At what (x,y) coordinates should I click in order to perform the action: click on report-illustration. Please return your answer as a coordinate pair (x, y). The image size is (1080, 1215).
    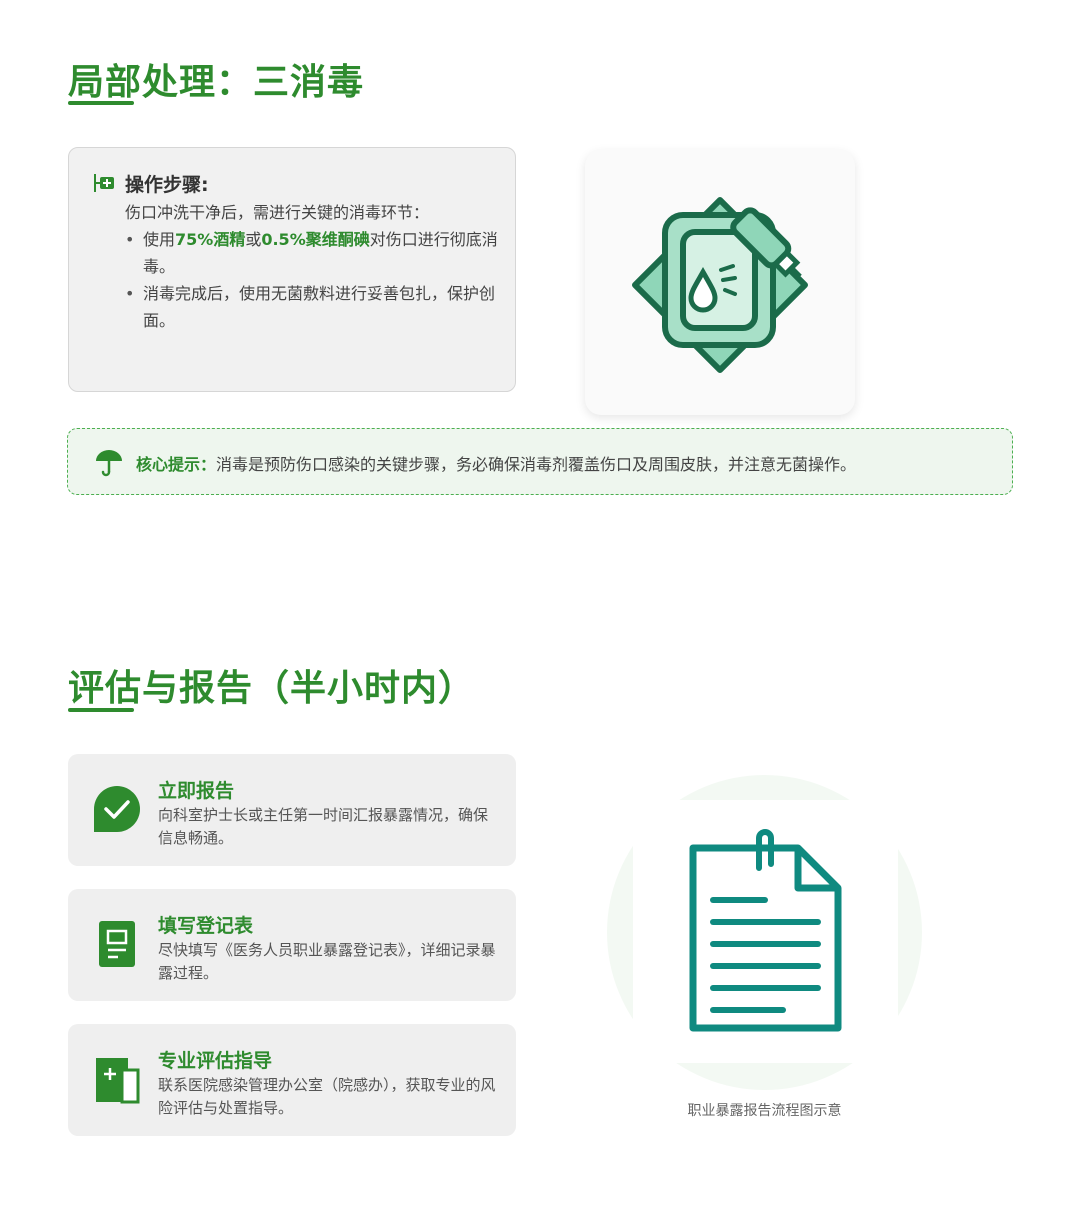
    Looking at the image, I should click on (765, 931).